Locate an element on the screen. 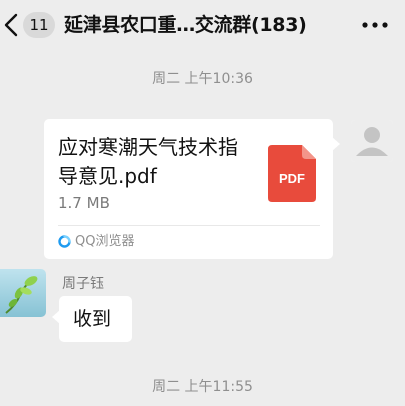  chat-header: 11 延津县农口重…交流群(183) is located at coordinates (202, 25).